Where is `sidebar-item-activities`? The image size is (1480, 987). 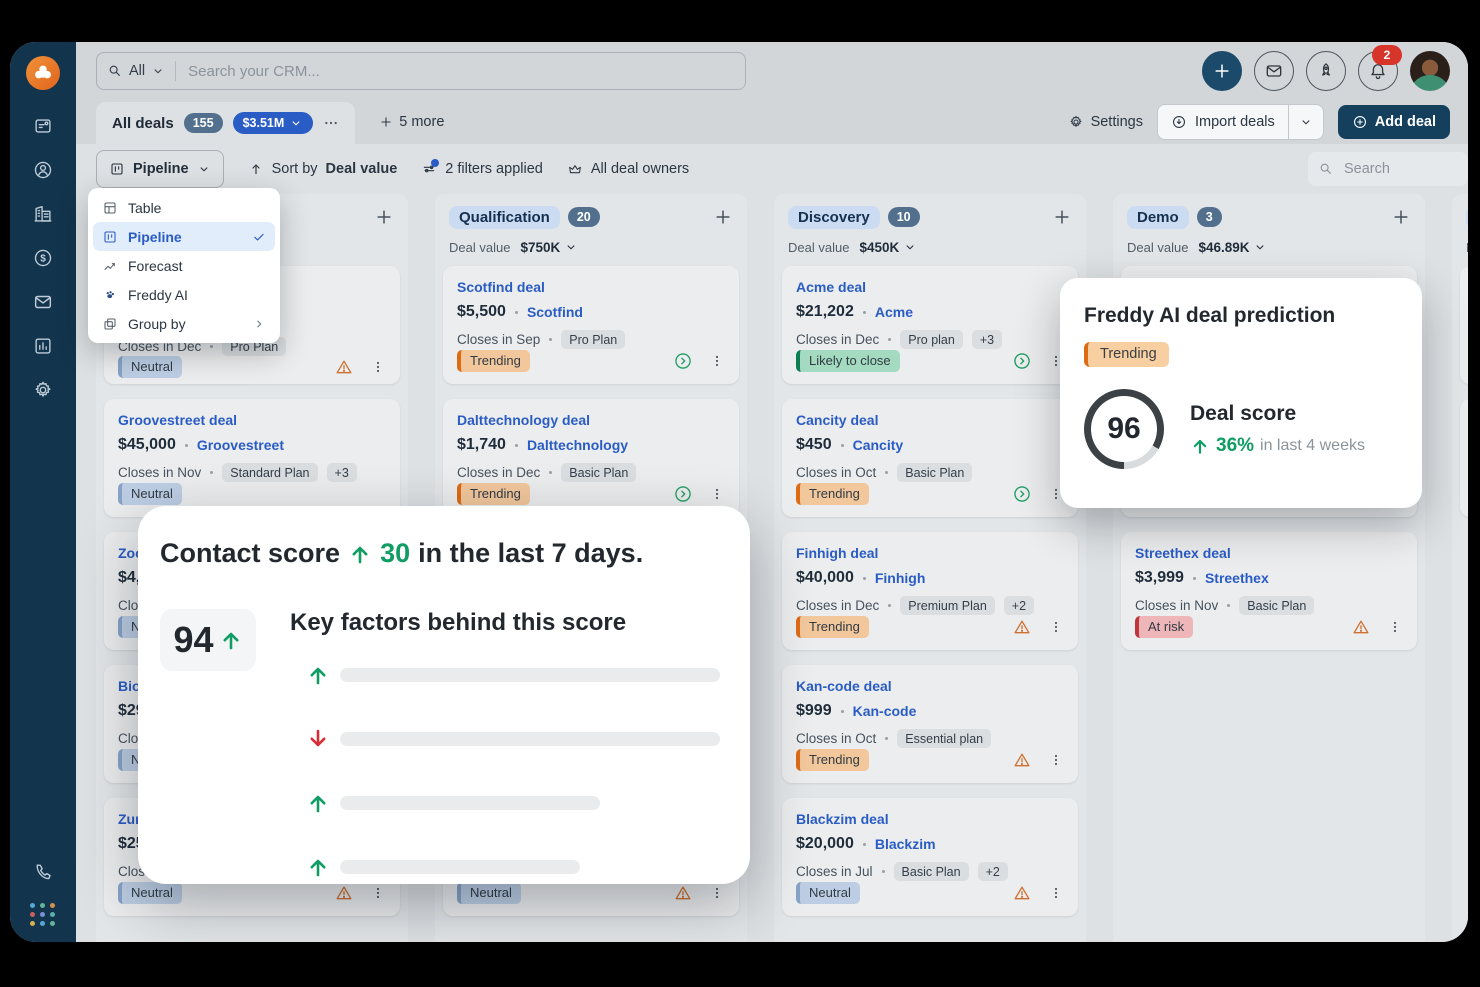 sidebar-item-activities is located at coordinates (43, 125).